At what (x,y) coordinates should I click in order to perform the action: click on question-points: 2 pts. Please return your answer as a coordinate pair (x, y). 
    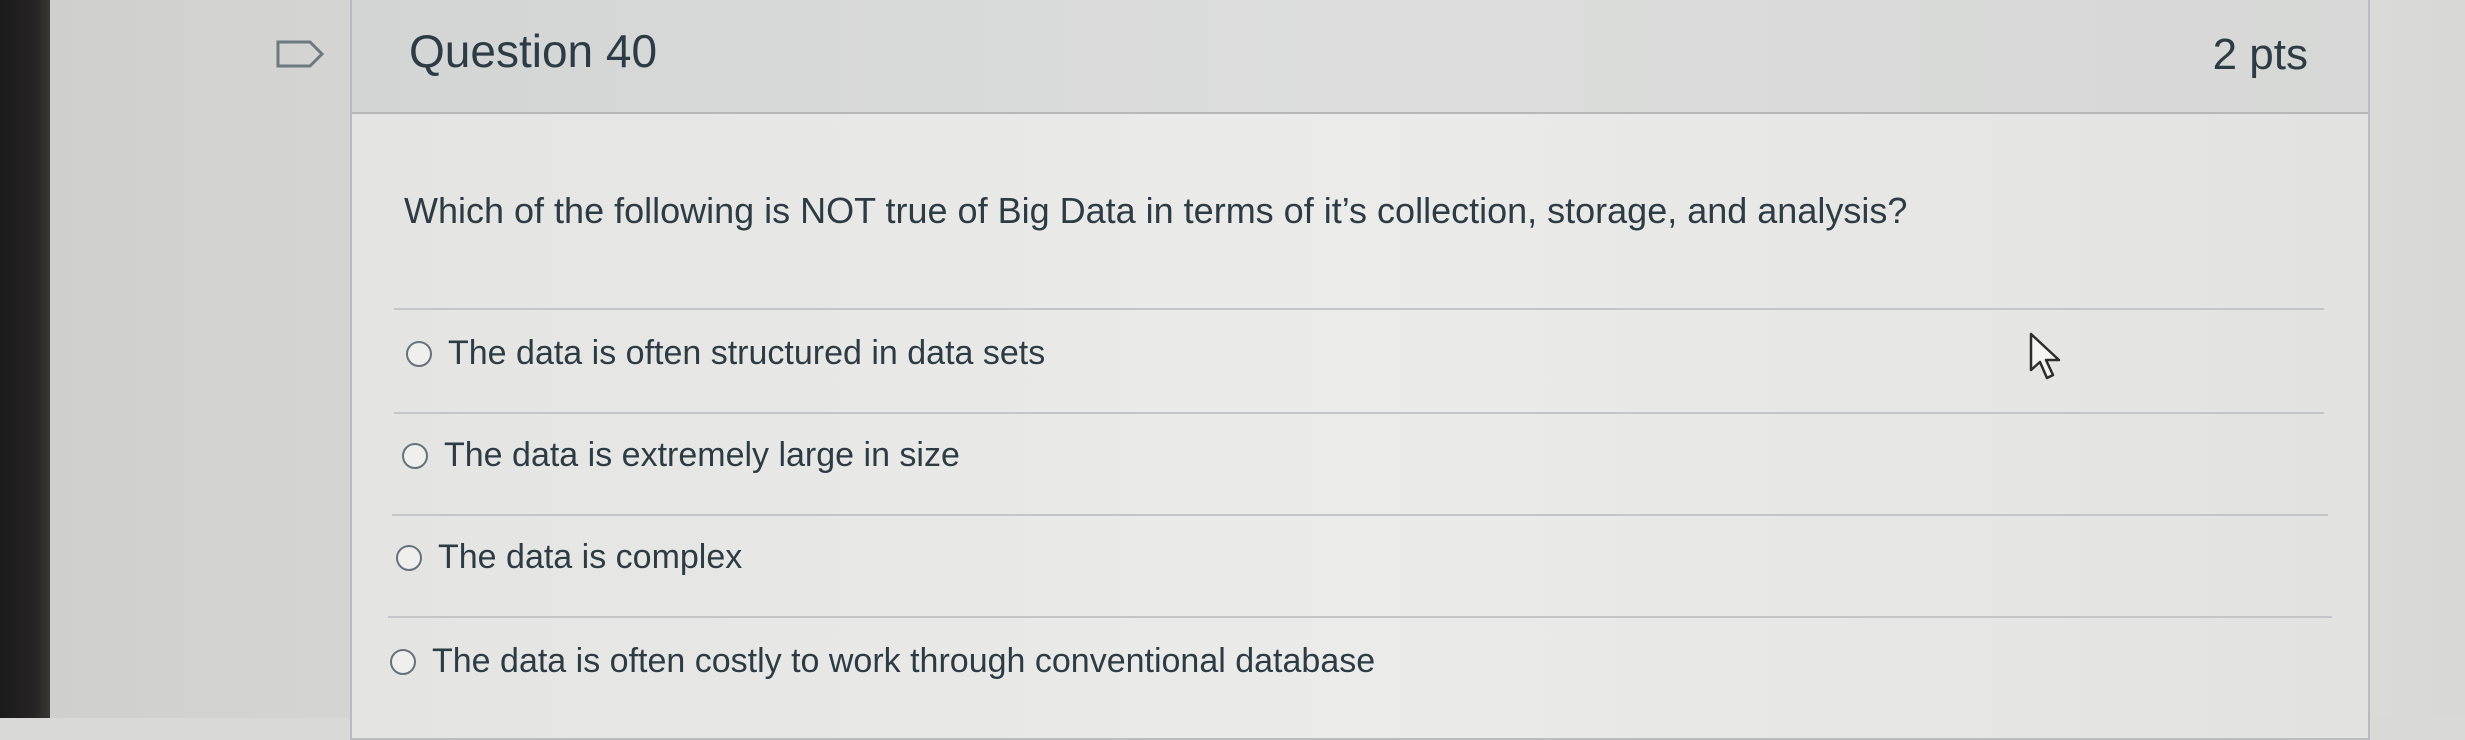
    Looking at the image, I should click on (2260, 54).